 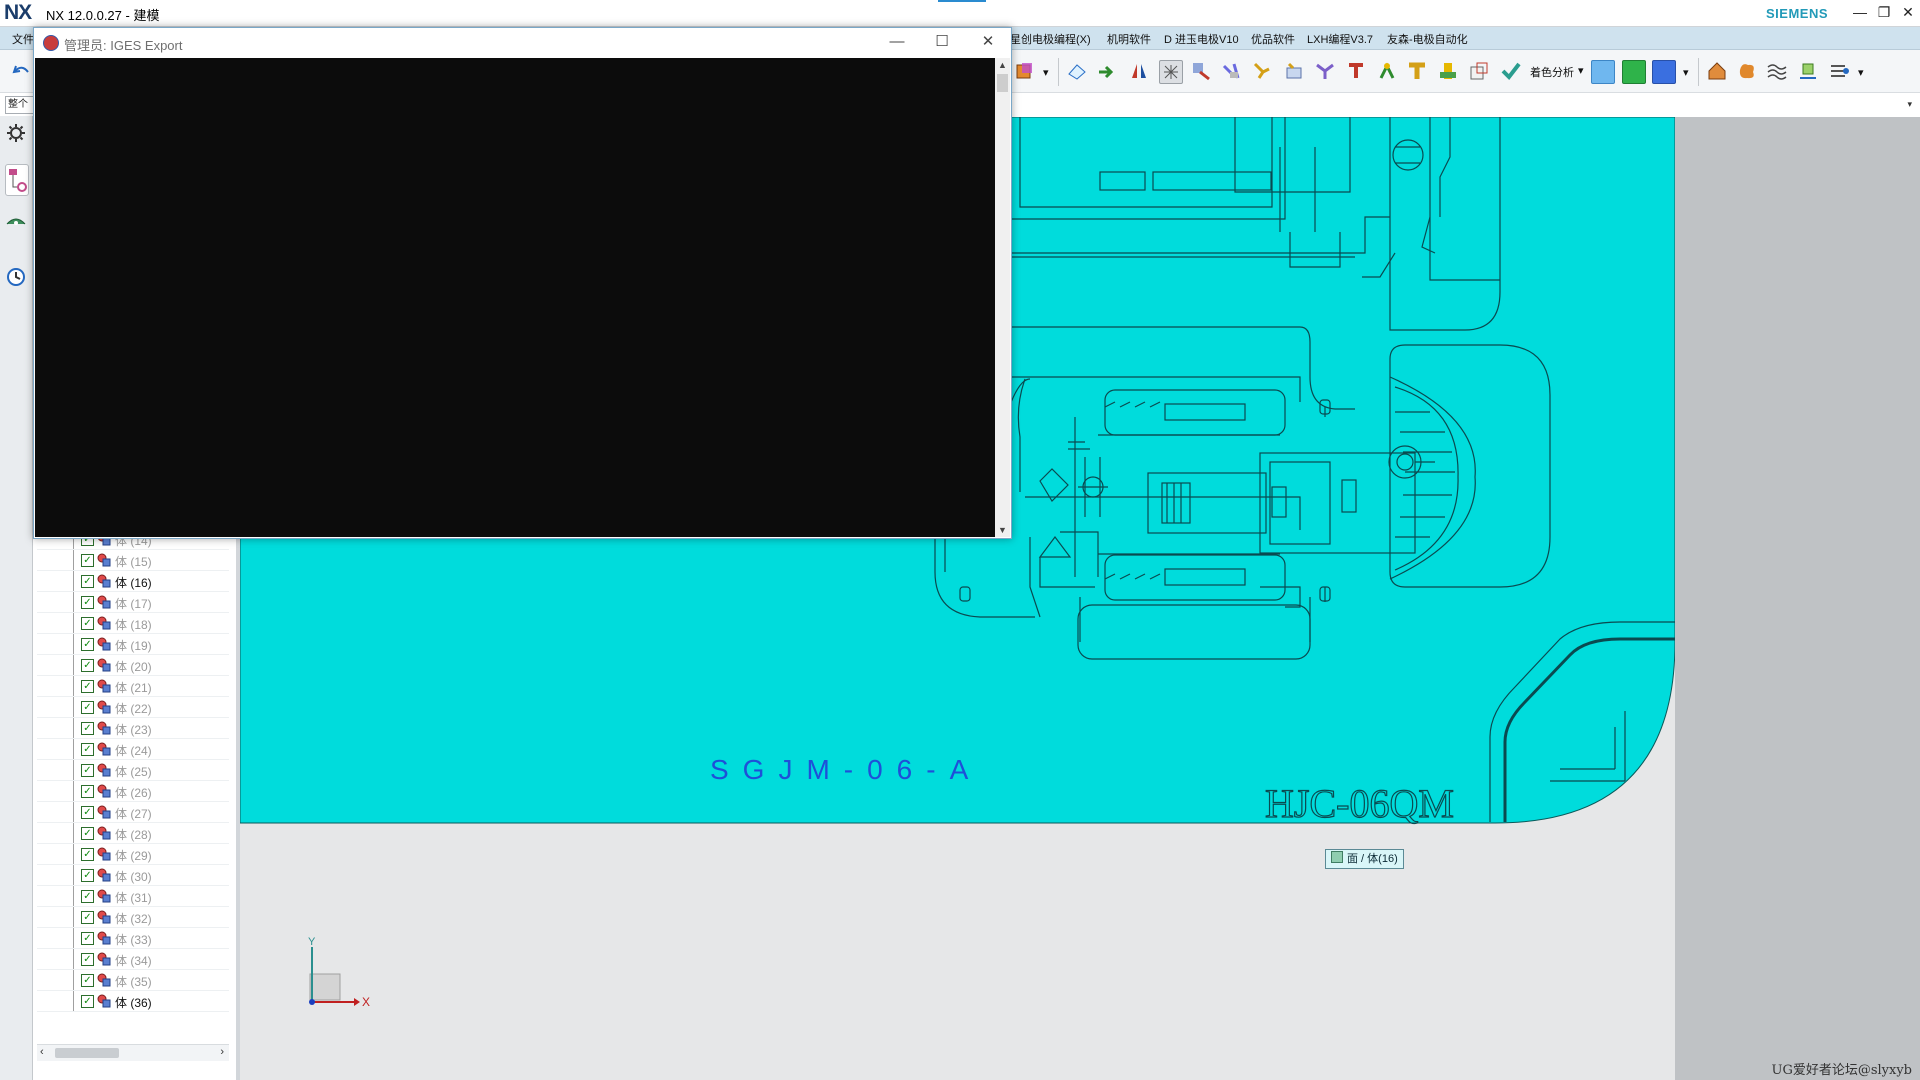 I want to click on color-cube-icon, so click(x=1025, y=71).